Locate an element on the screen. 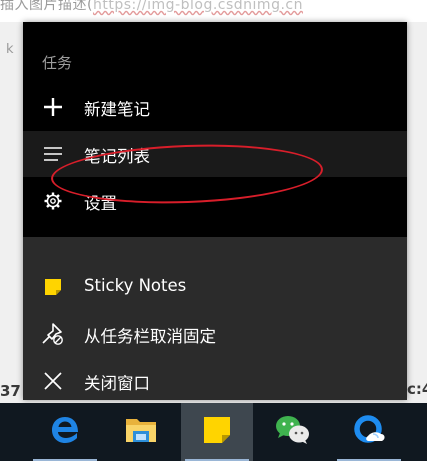  unpin-icon is located at coordinates (53, 334).